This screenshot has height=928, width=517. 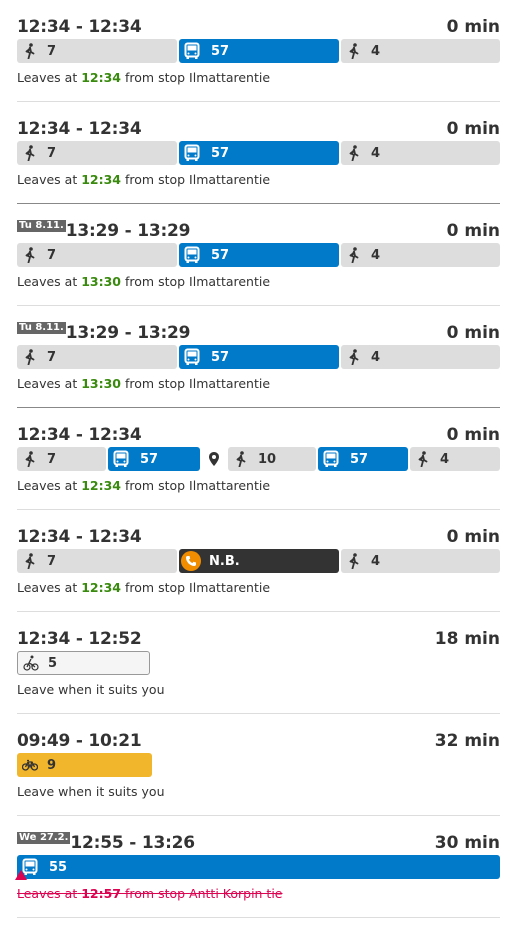 I want to click on leg-call-bus: N.B., so click(x=259, y=561).